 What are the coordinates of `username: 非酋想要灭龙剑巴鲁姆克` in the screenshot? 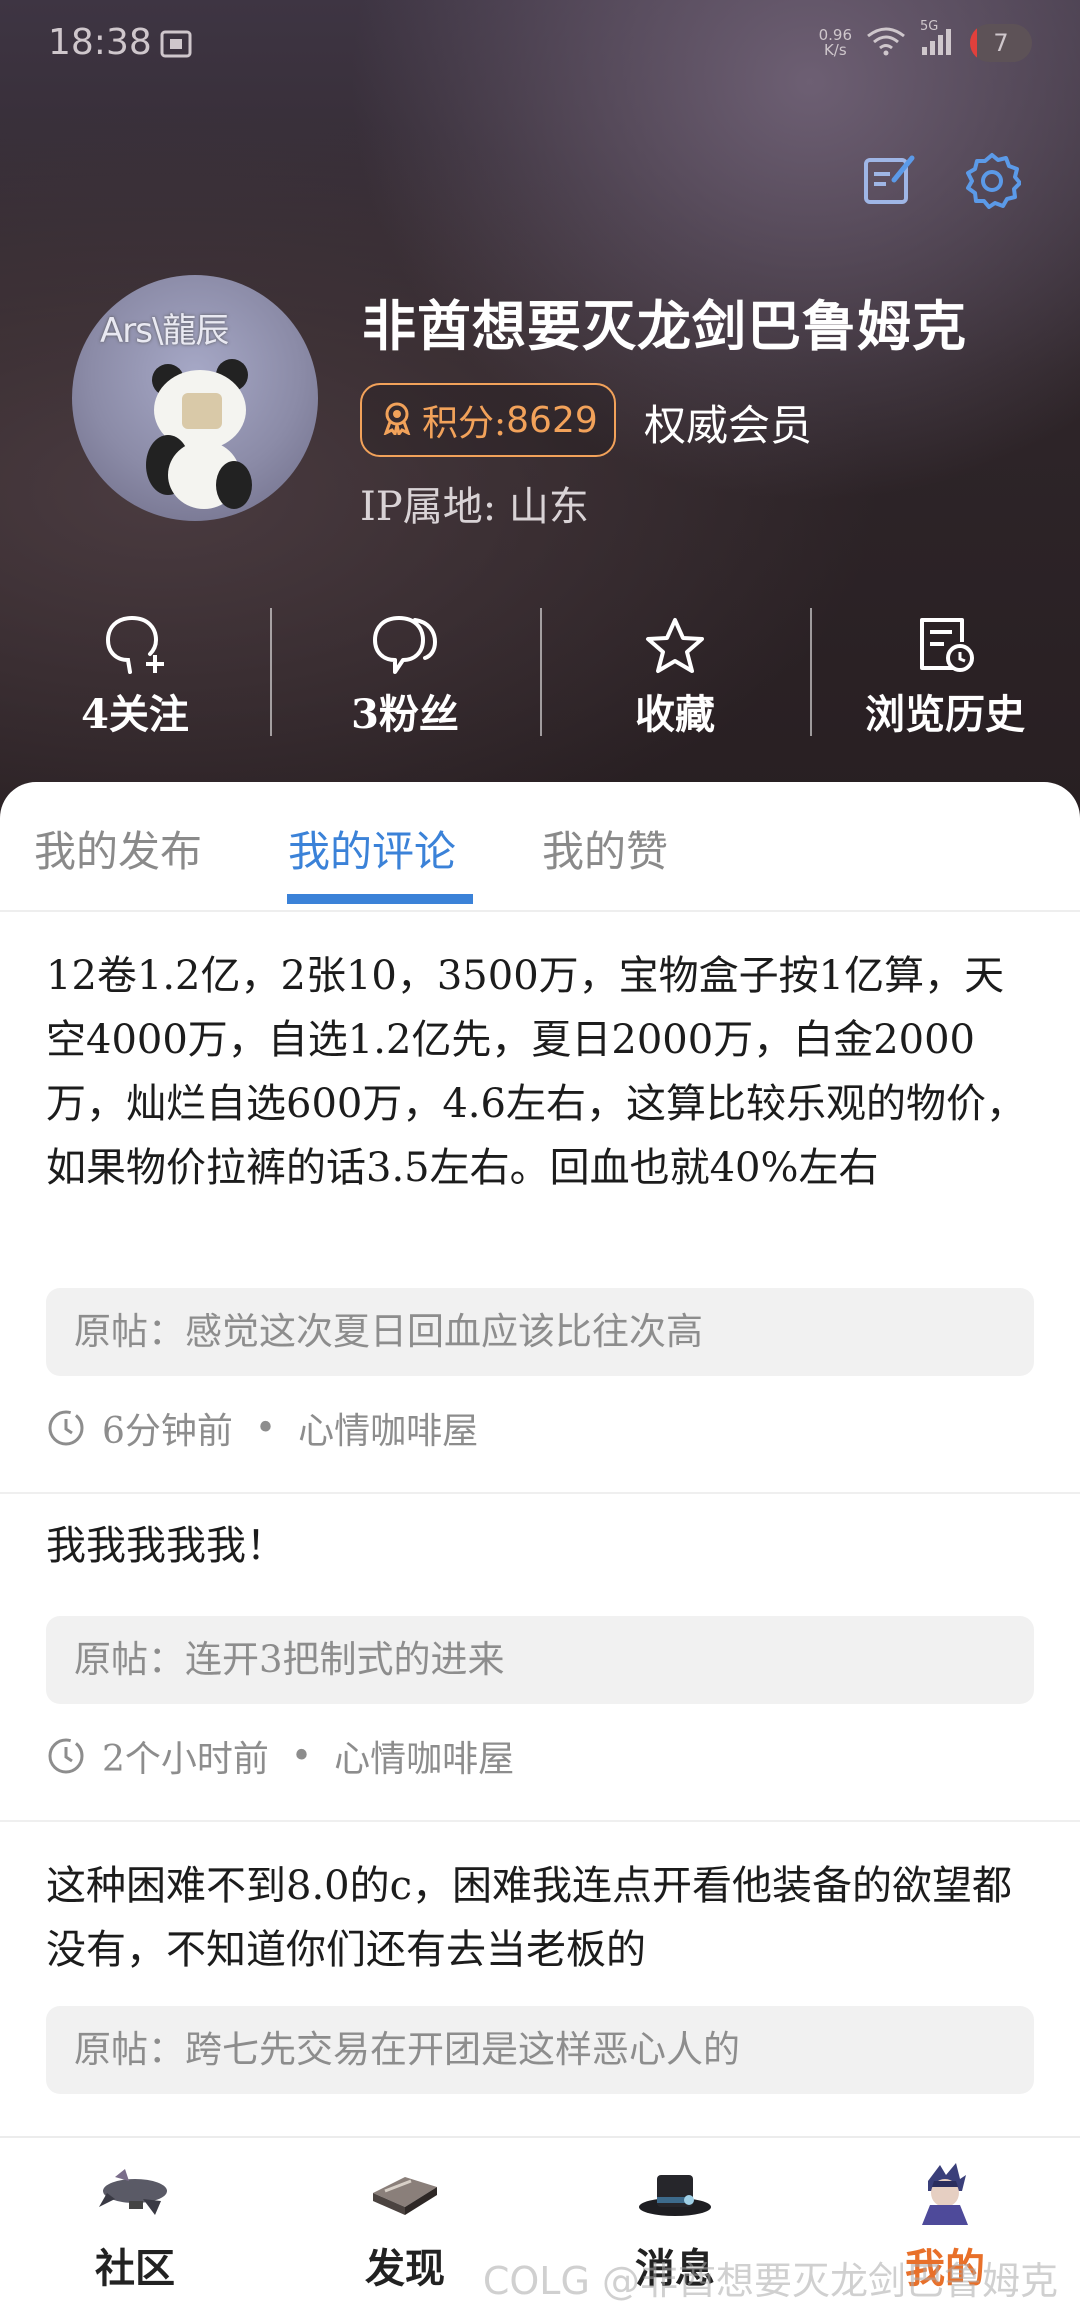 It's located at (664, 326).